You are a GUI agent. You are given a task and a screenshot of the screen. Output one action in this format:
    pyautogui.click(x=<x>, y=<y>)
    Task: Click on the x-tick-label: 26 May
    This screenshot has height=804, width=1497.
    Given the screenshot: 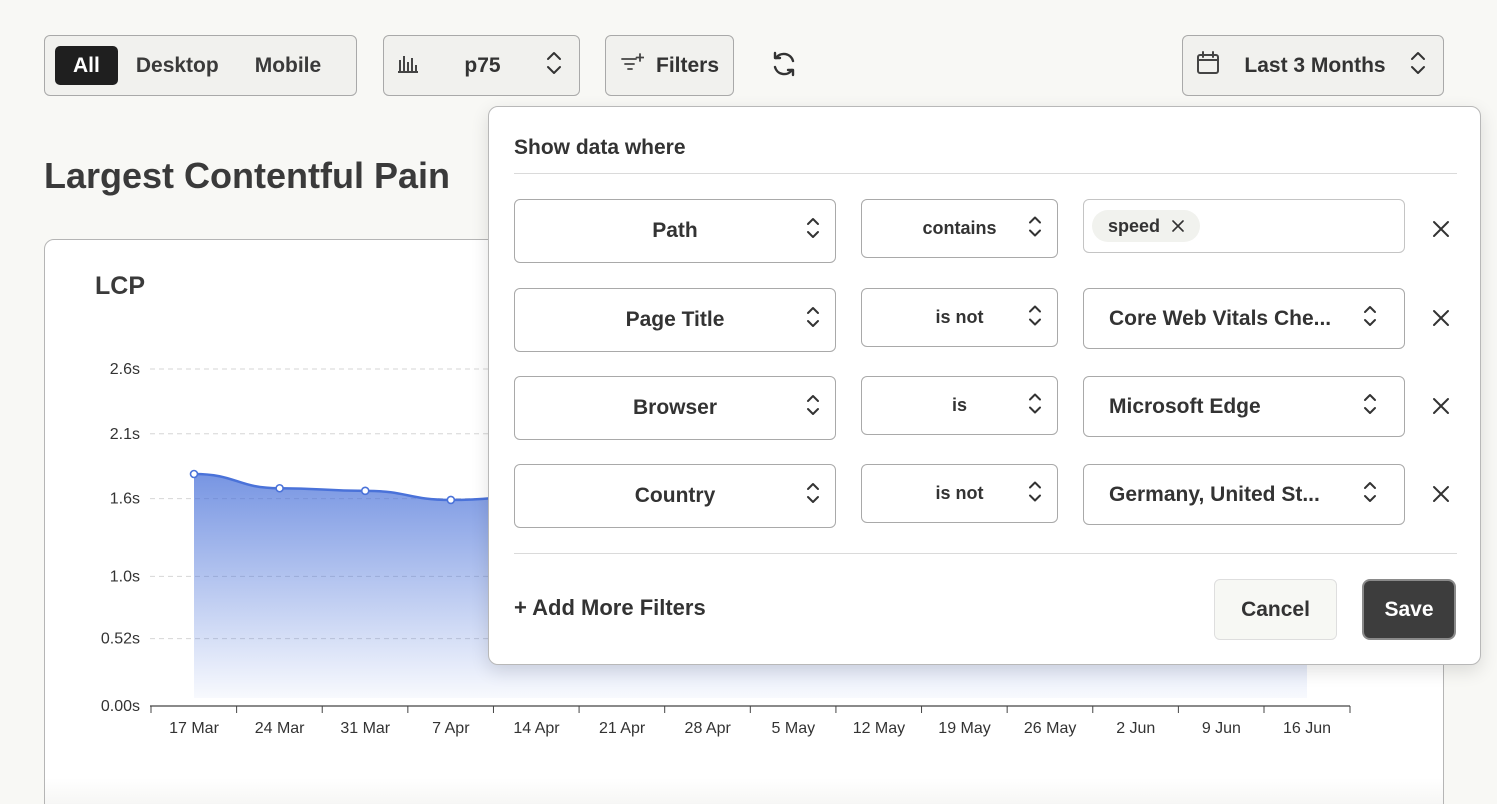 What is the action you would take?
    pyautogui.click(x=1050, y=728)
    